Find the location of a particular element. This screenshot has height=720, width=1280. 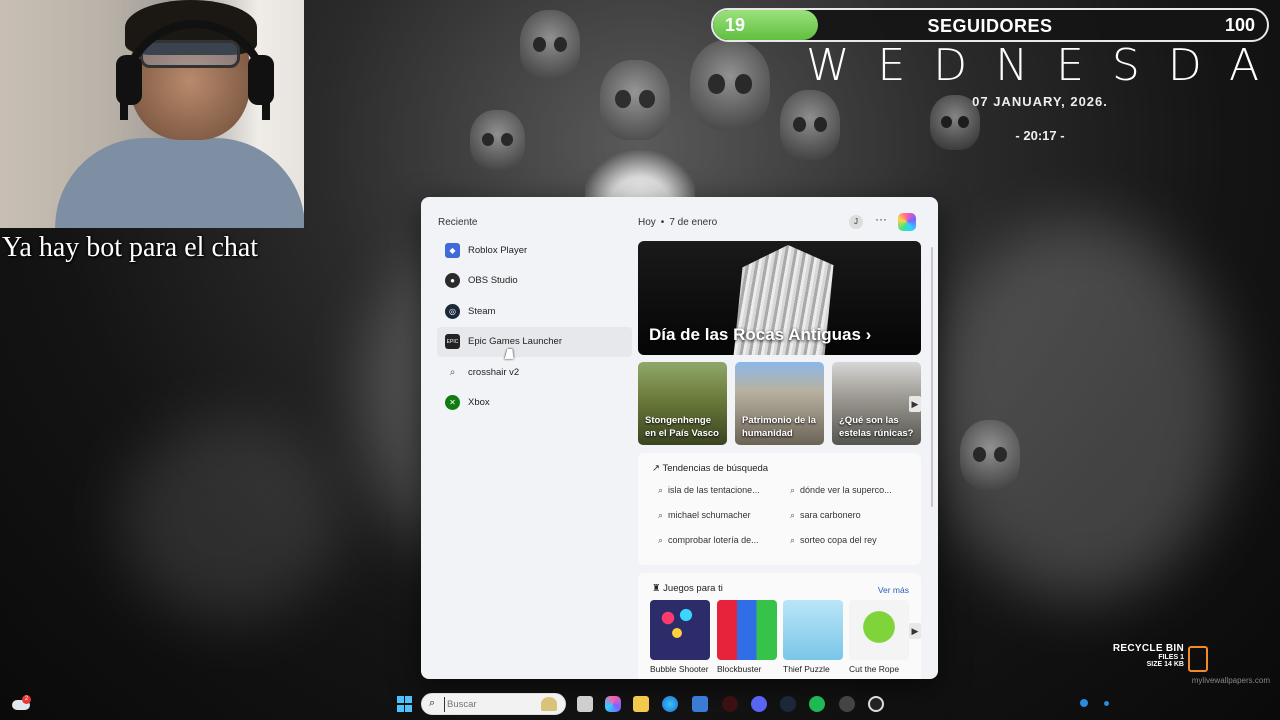

obs-icon: ● is located at coordinates (452, 281).